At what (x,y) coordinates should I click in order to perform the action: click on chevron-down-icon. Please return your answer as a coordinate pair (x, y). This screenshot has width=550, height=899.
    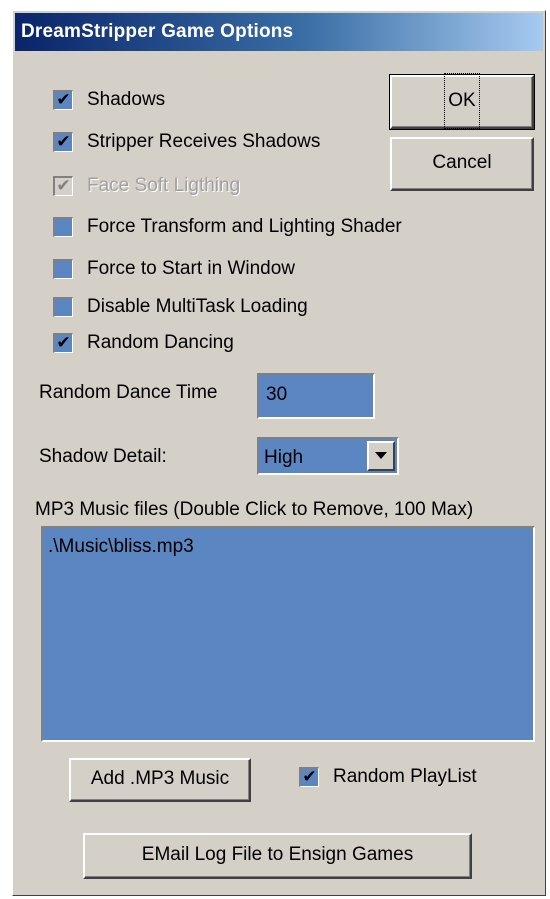
    Looking at the image, I should click on (381, 456).